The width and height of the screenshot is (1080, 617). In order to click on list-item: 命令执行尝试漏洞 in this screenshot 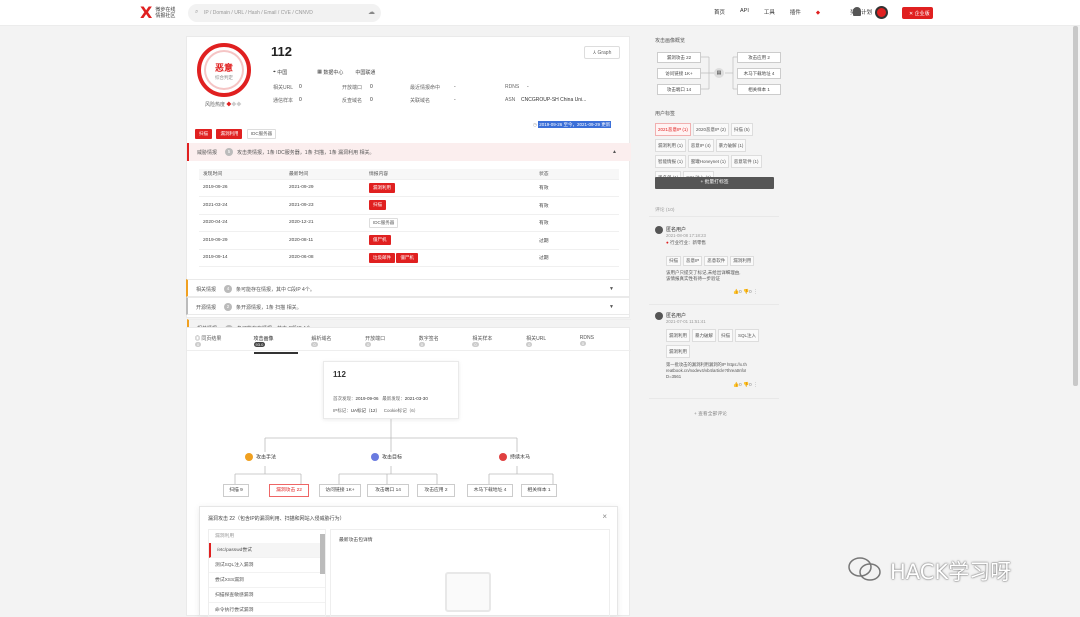, I will do `click(267, 609)`.